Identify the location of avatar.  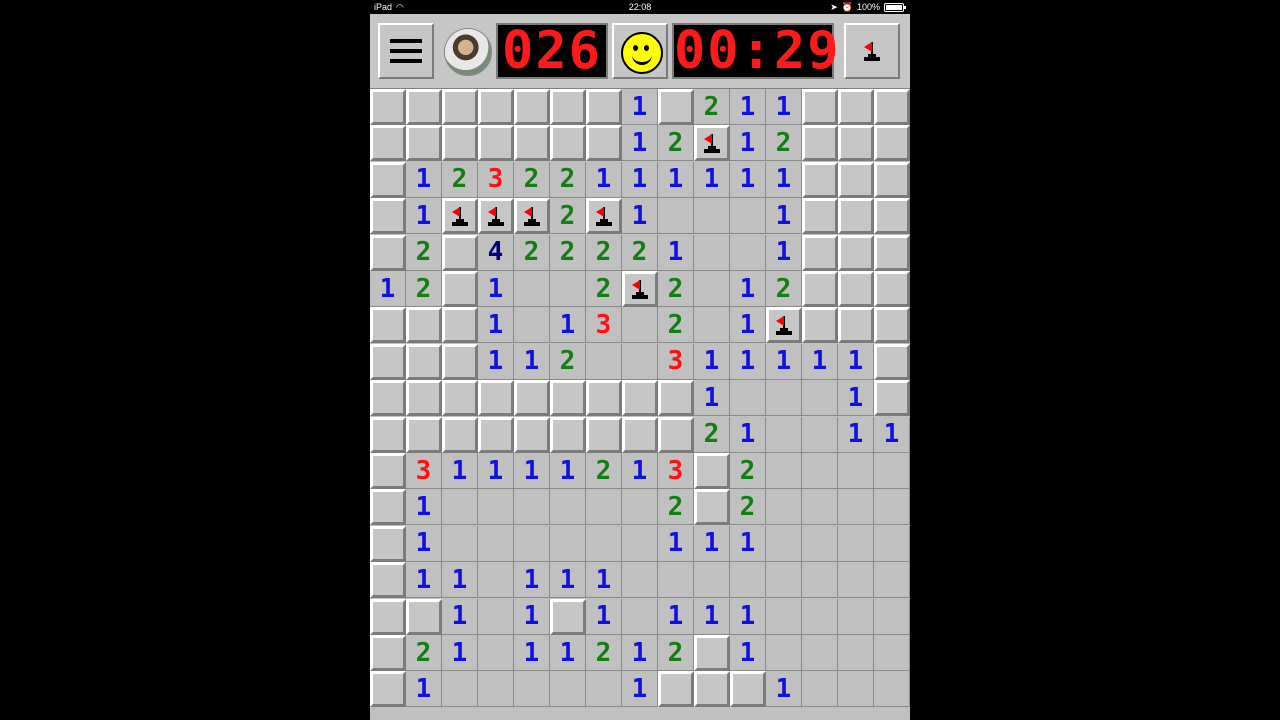
(468, 52).